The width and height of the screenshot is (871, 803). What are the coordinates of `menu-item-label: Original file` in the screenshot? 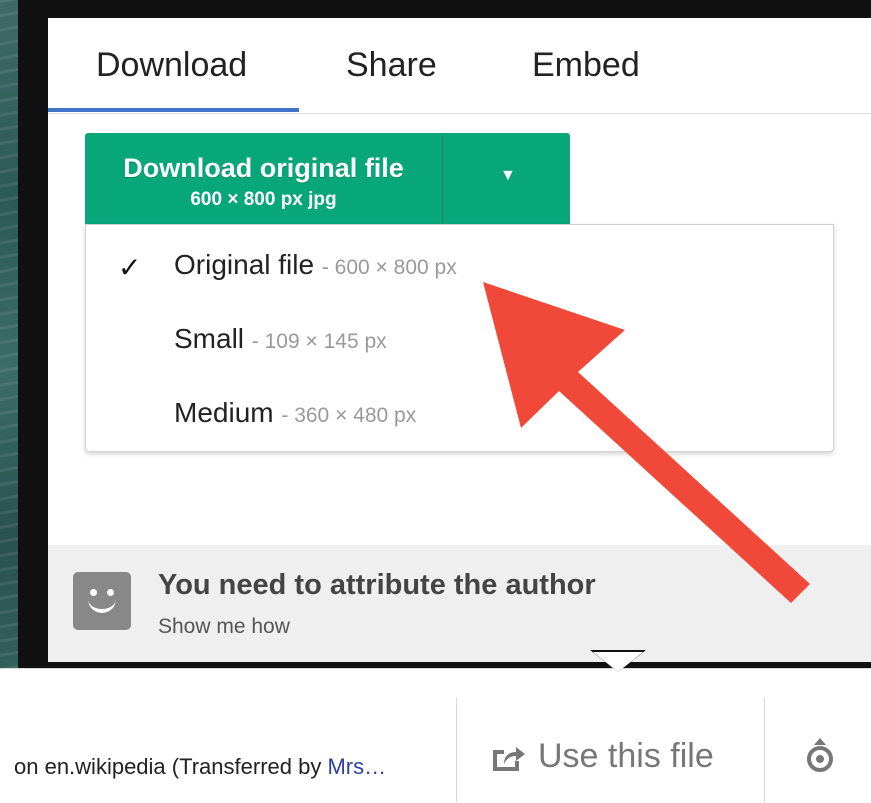 It's located at (244, 264).